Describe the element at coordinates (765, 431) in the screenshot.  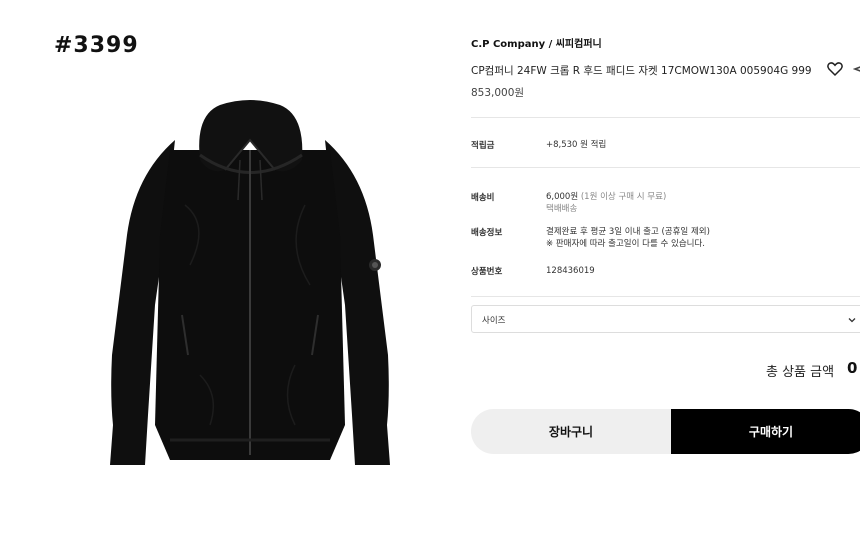
I see `buy-now-button: 구매하기` at that location.